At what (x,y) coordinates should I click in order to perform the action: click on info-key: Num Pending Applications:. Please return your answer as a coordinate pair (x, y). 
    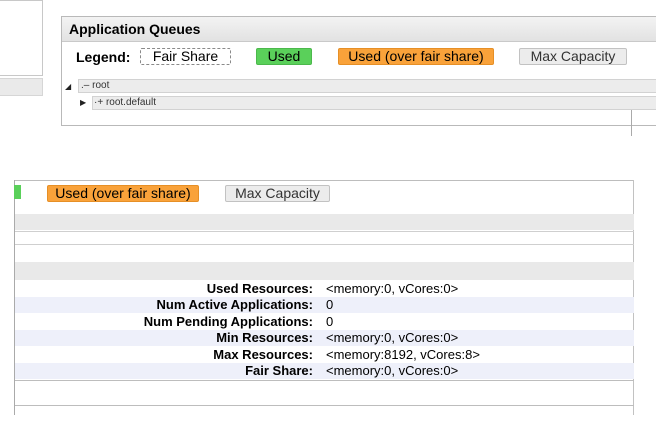
    Looking at the image, I should click on (228, 321).